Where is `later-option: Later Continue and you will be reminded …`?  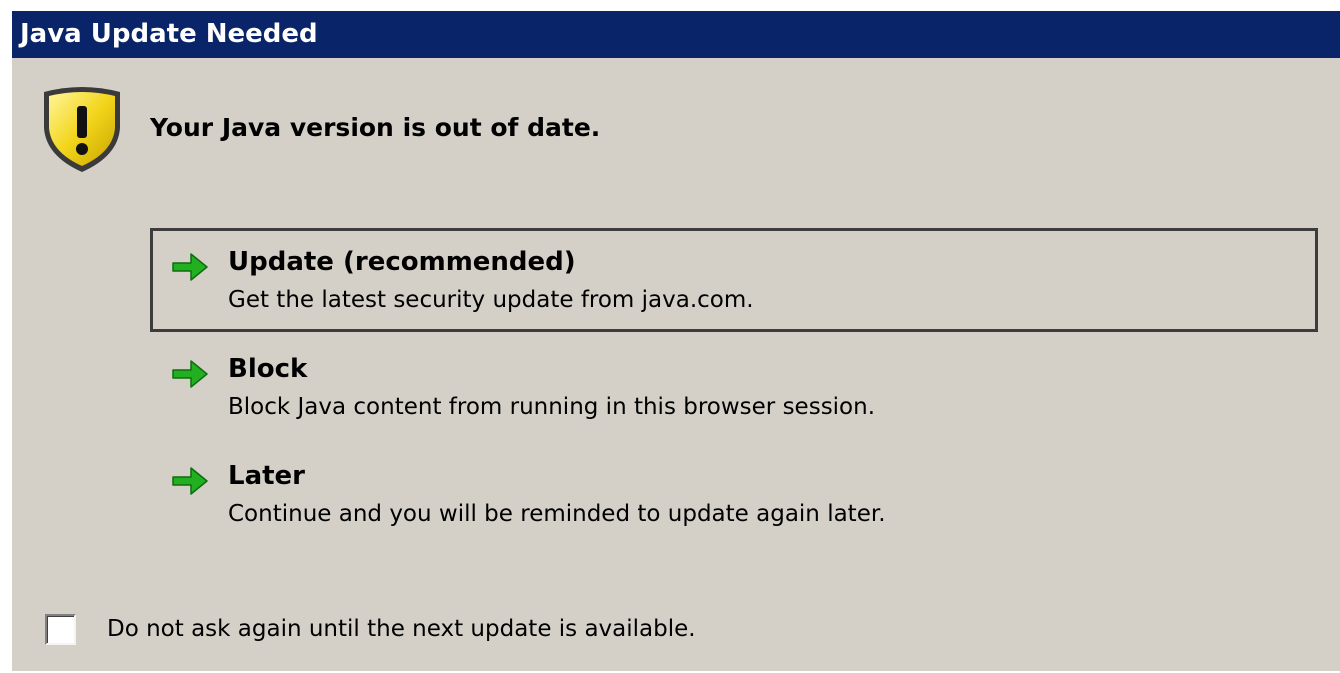 later-option: Later Continue and you will be reminded … is located at coordinates (734, 494).